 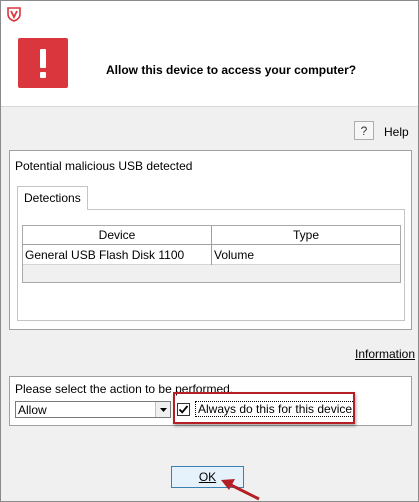 What do you see at coordinates (162, 409) in the screenshot?
I see `chevron-down-icon` at bounding box center [162, 409].